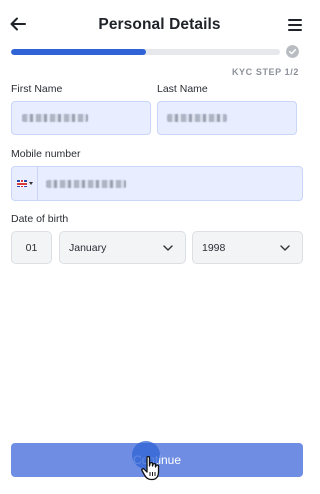 The image size is (320, 494). What do you see at coordinates (247, 247) in the screenshot?
I see `dob-year-select: 1998` at bounding box center [247, 247].